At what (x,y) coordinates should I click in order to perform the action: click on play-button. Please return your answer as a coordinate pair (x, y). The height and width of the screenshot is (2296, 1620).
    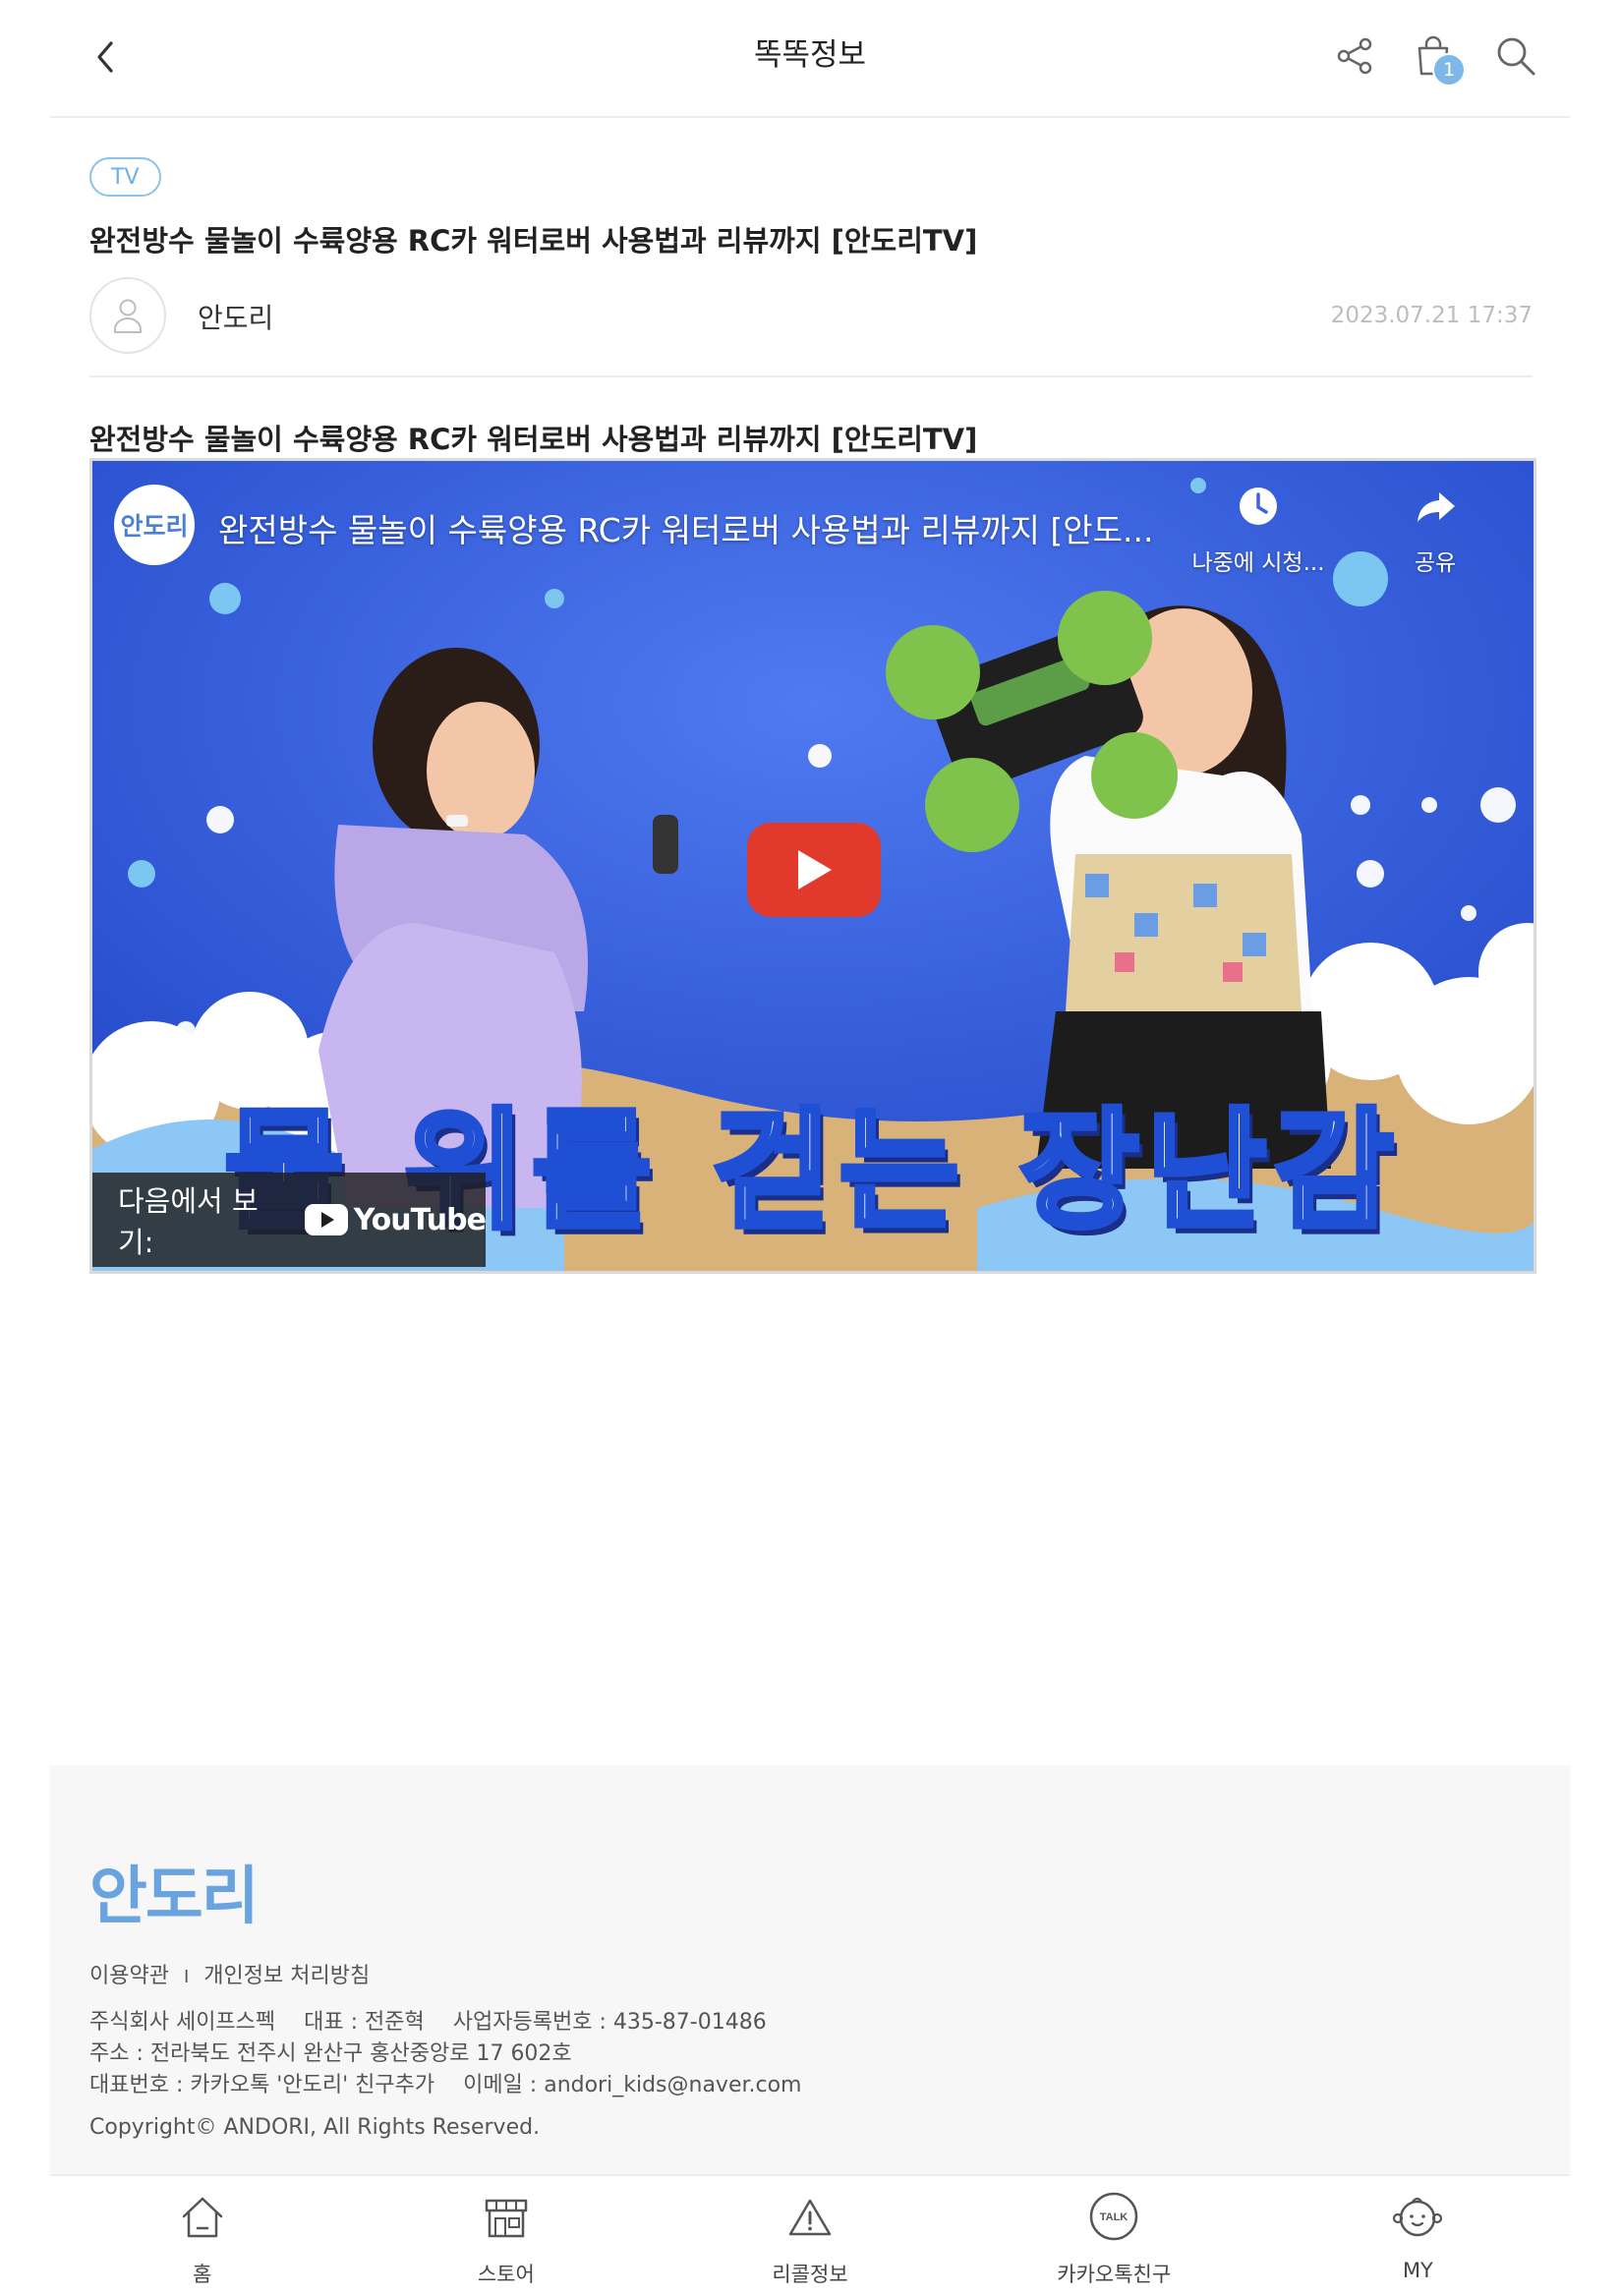
    Looking at the image, I should click on (814, 870).